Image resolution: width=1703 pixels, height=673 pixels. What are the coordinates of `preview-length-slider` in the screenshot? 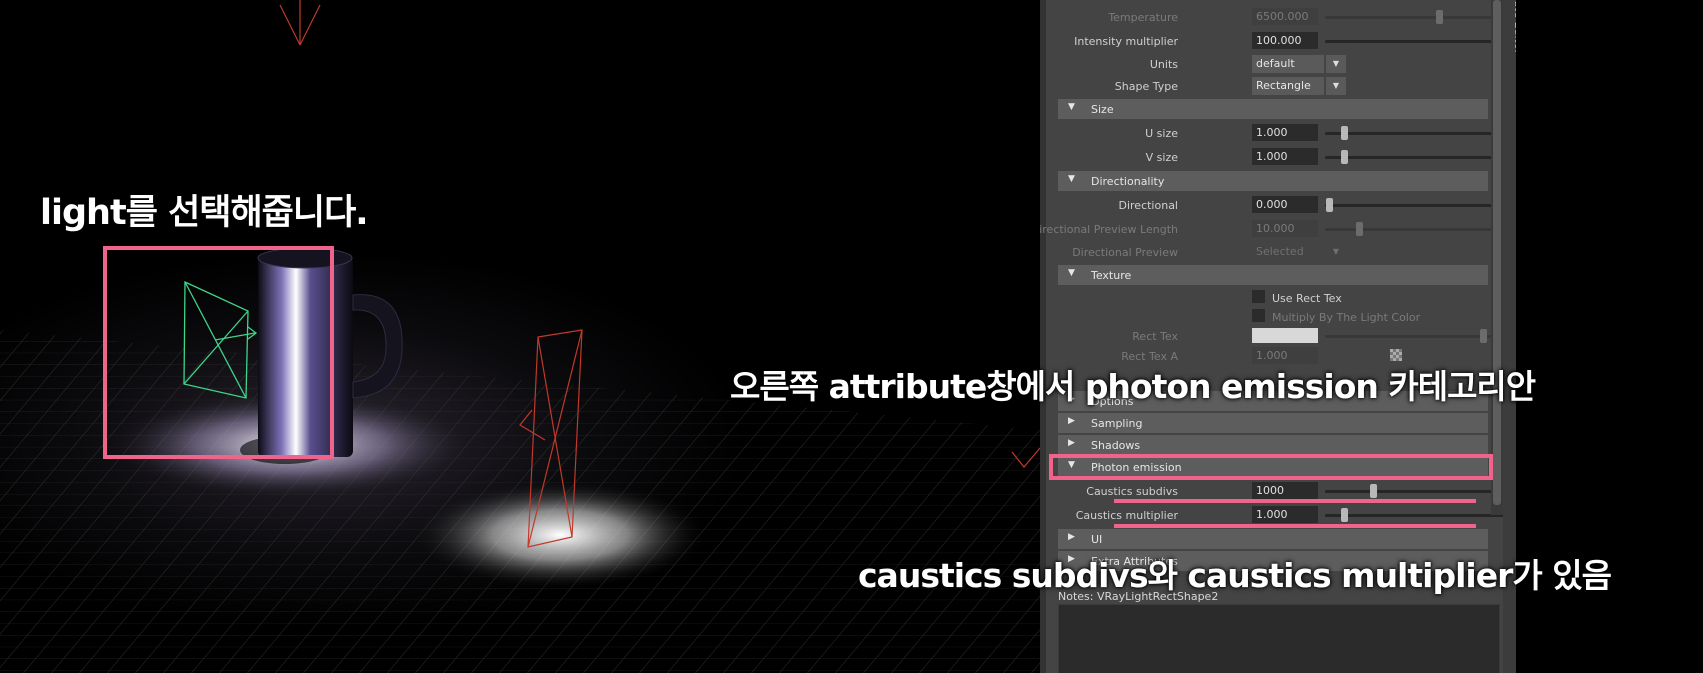 It's located at (1420, 229).